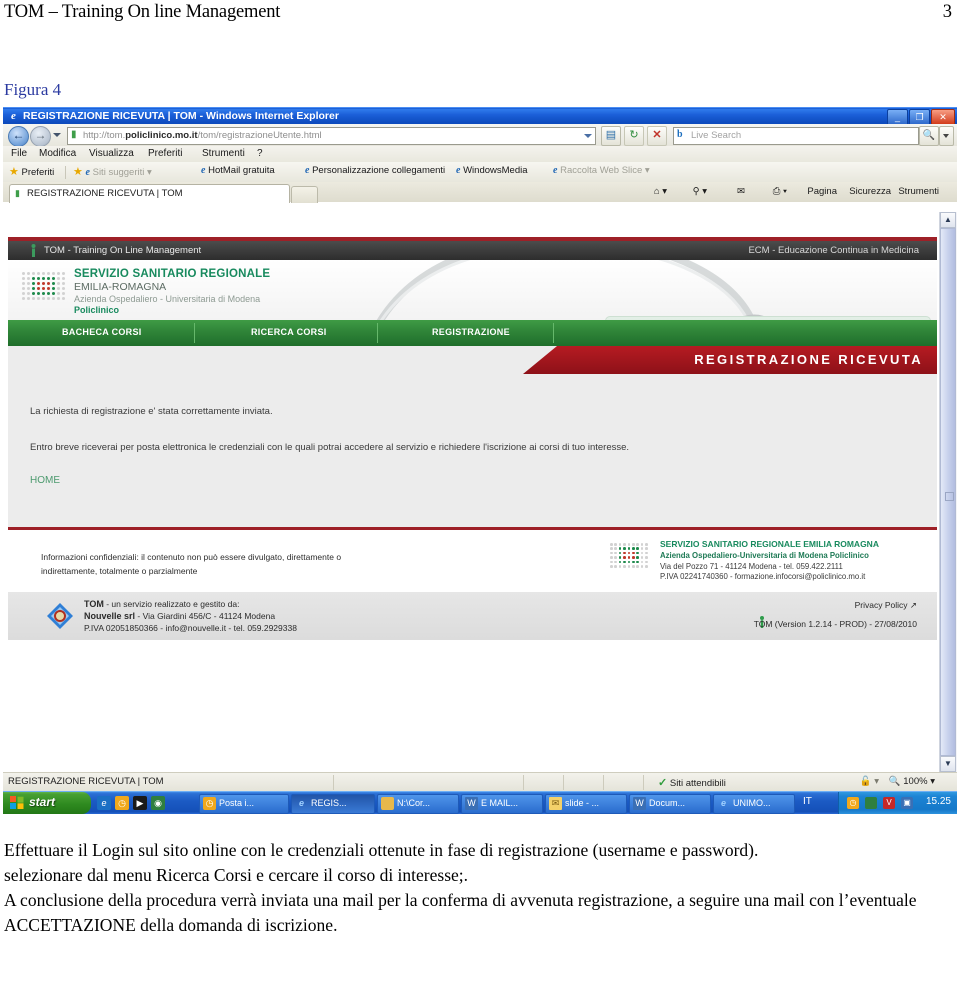 Image resolution: width=960 pixels, height=982 pixels. What do you see at coordinates (333, 782) in the screenshot?
I see `statusbar-divider` at bounding box center [333, 782].